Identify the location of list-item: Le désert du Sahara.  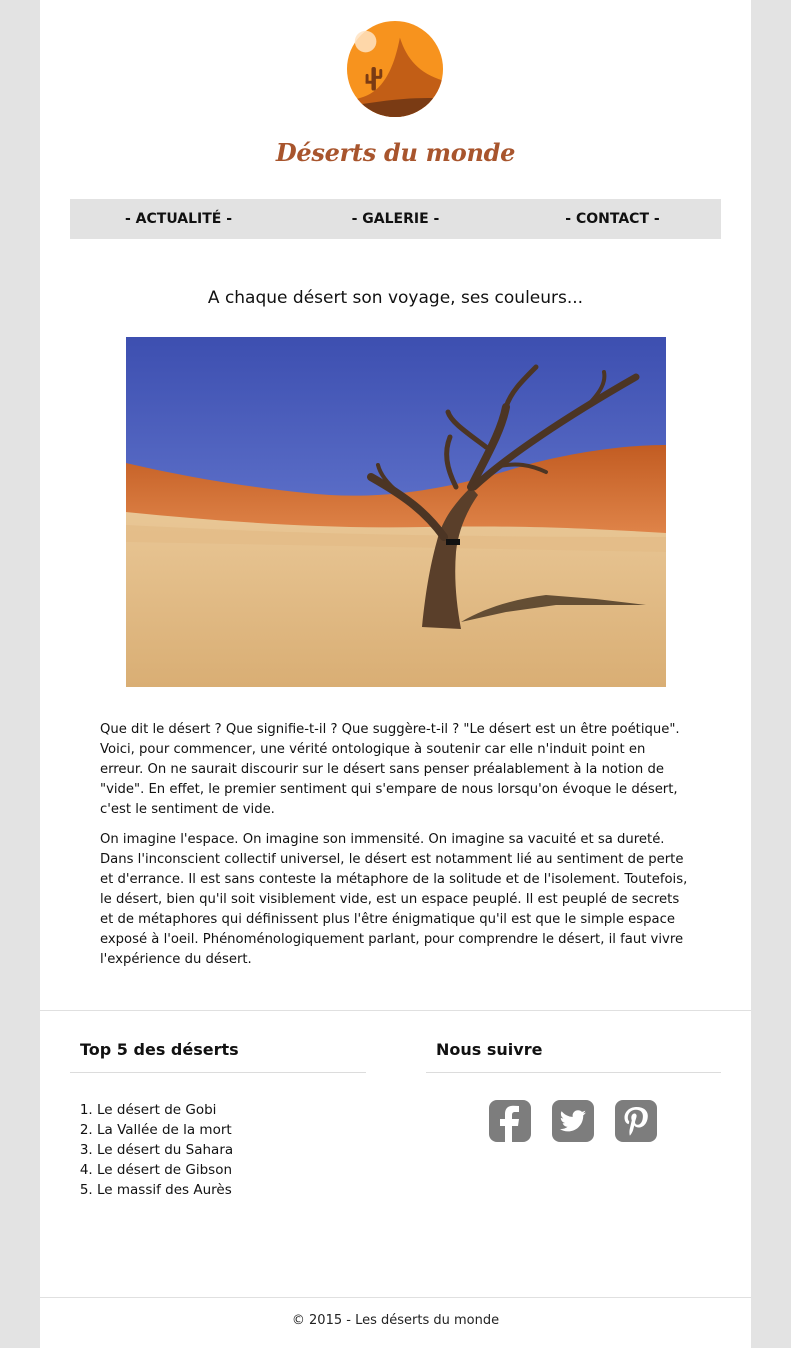
(165, 1150).